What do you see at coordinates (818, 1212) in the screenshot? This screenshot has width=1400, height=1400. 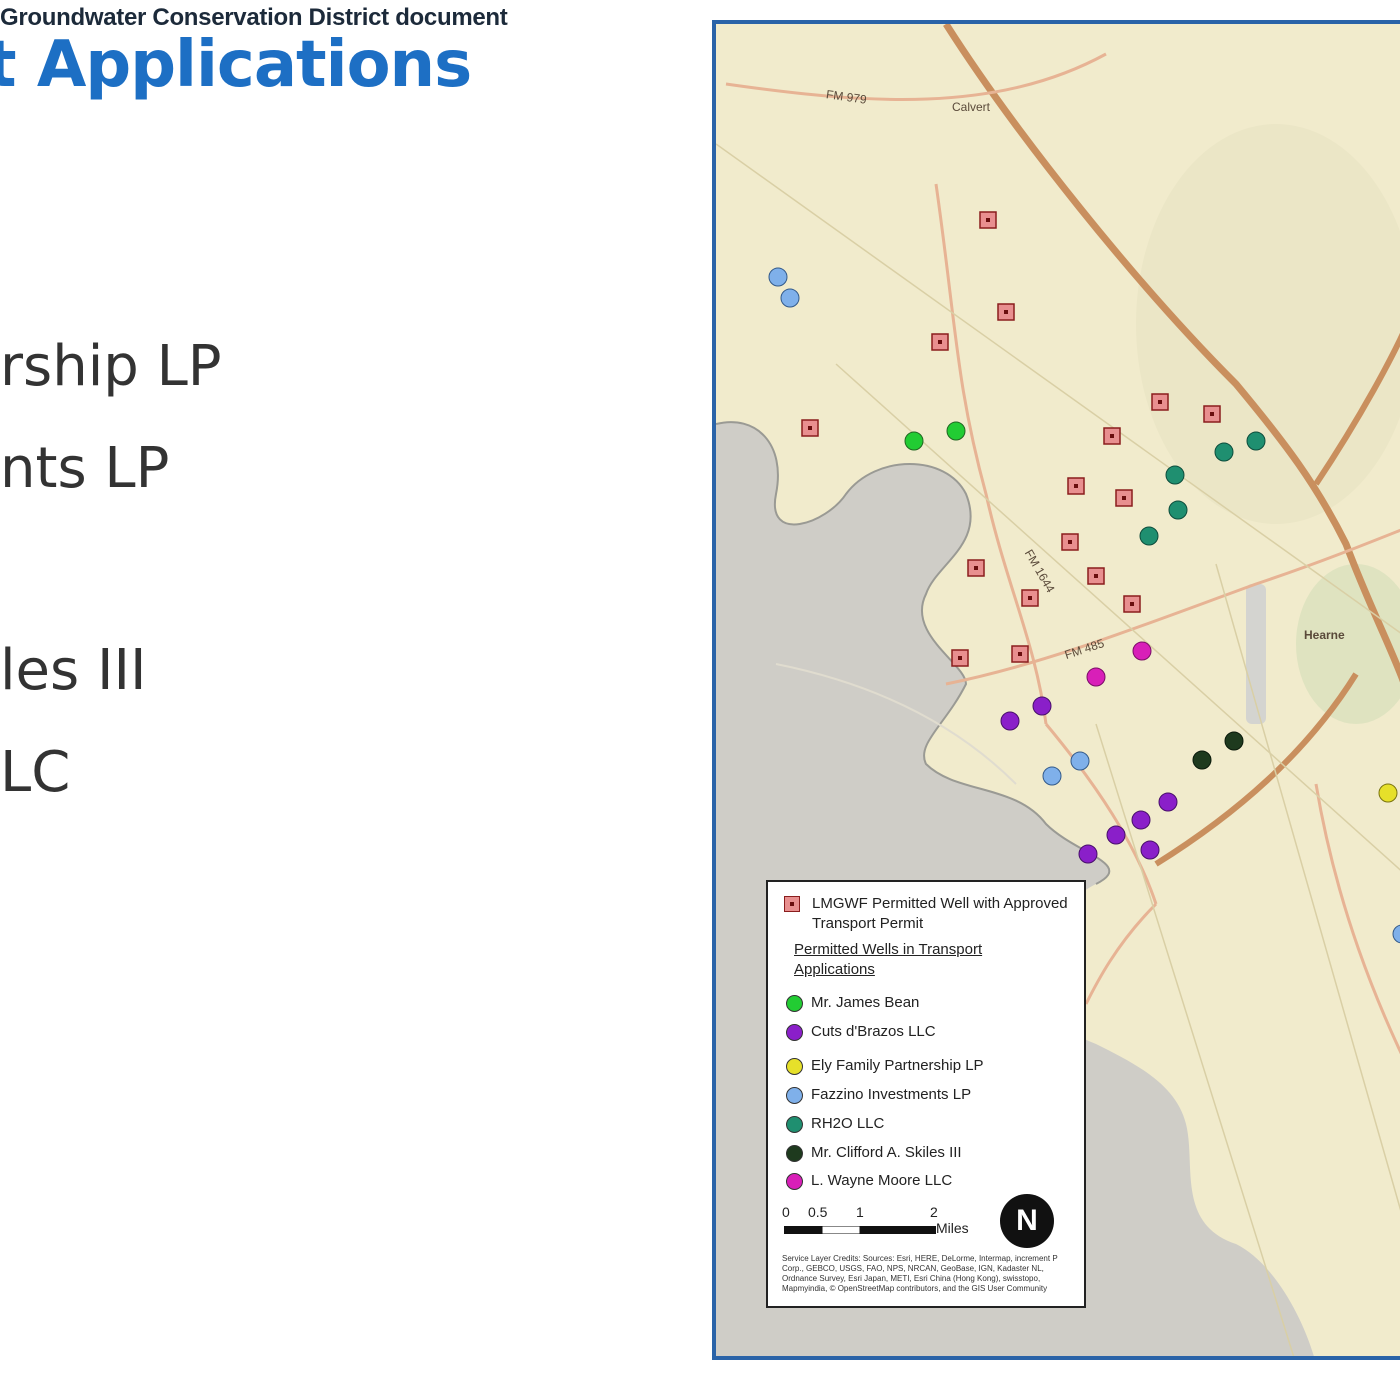 I see `scale-label: 0.5` at bounding box center [818, 1212].